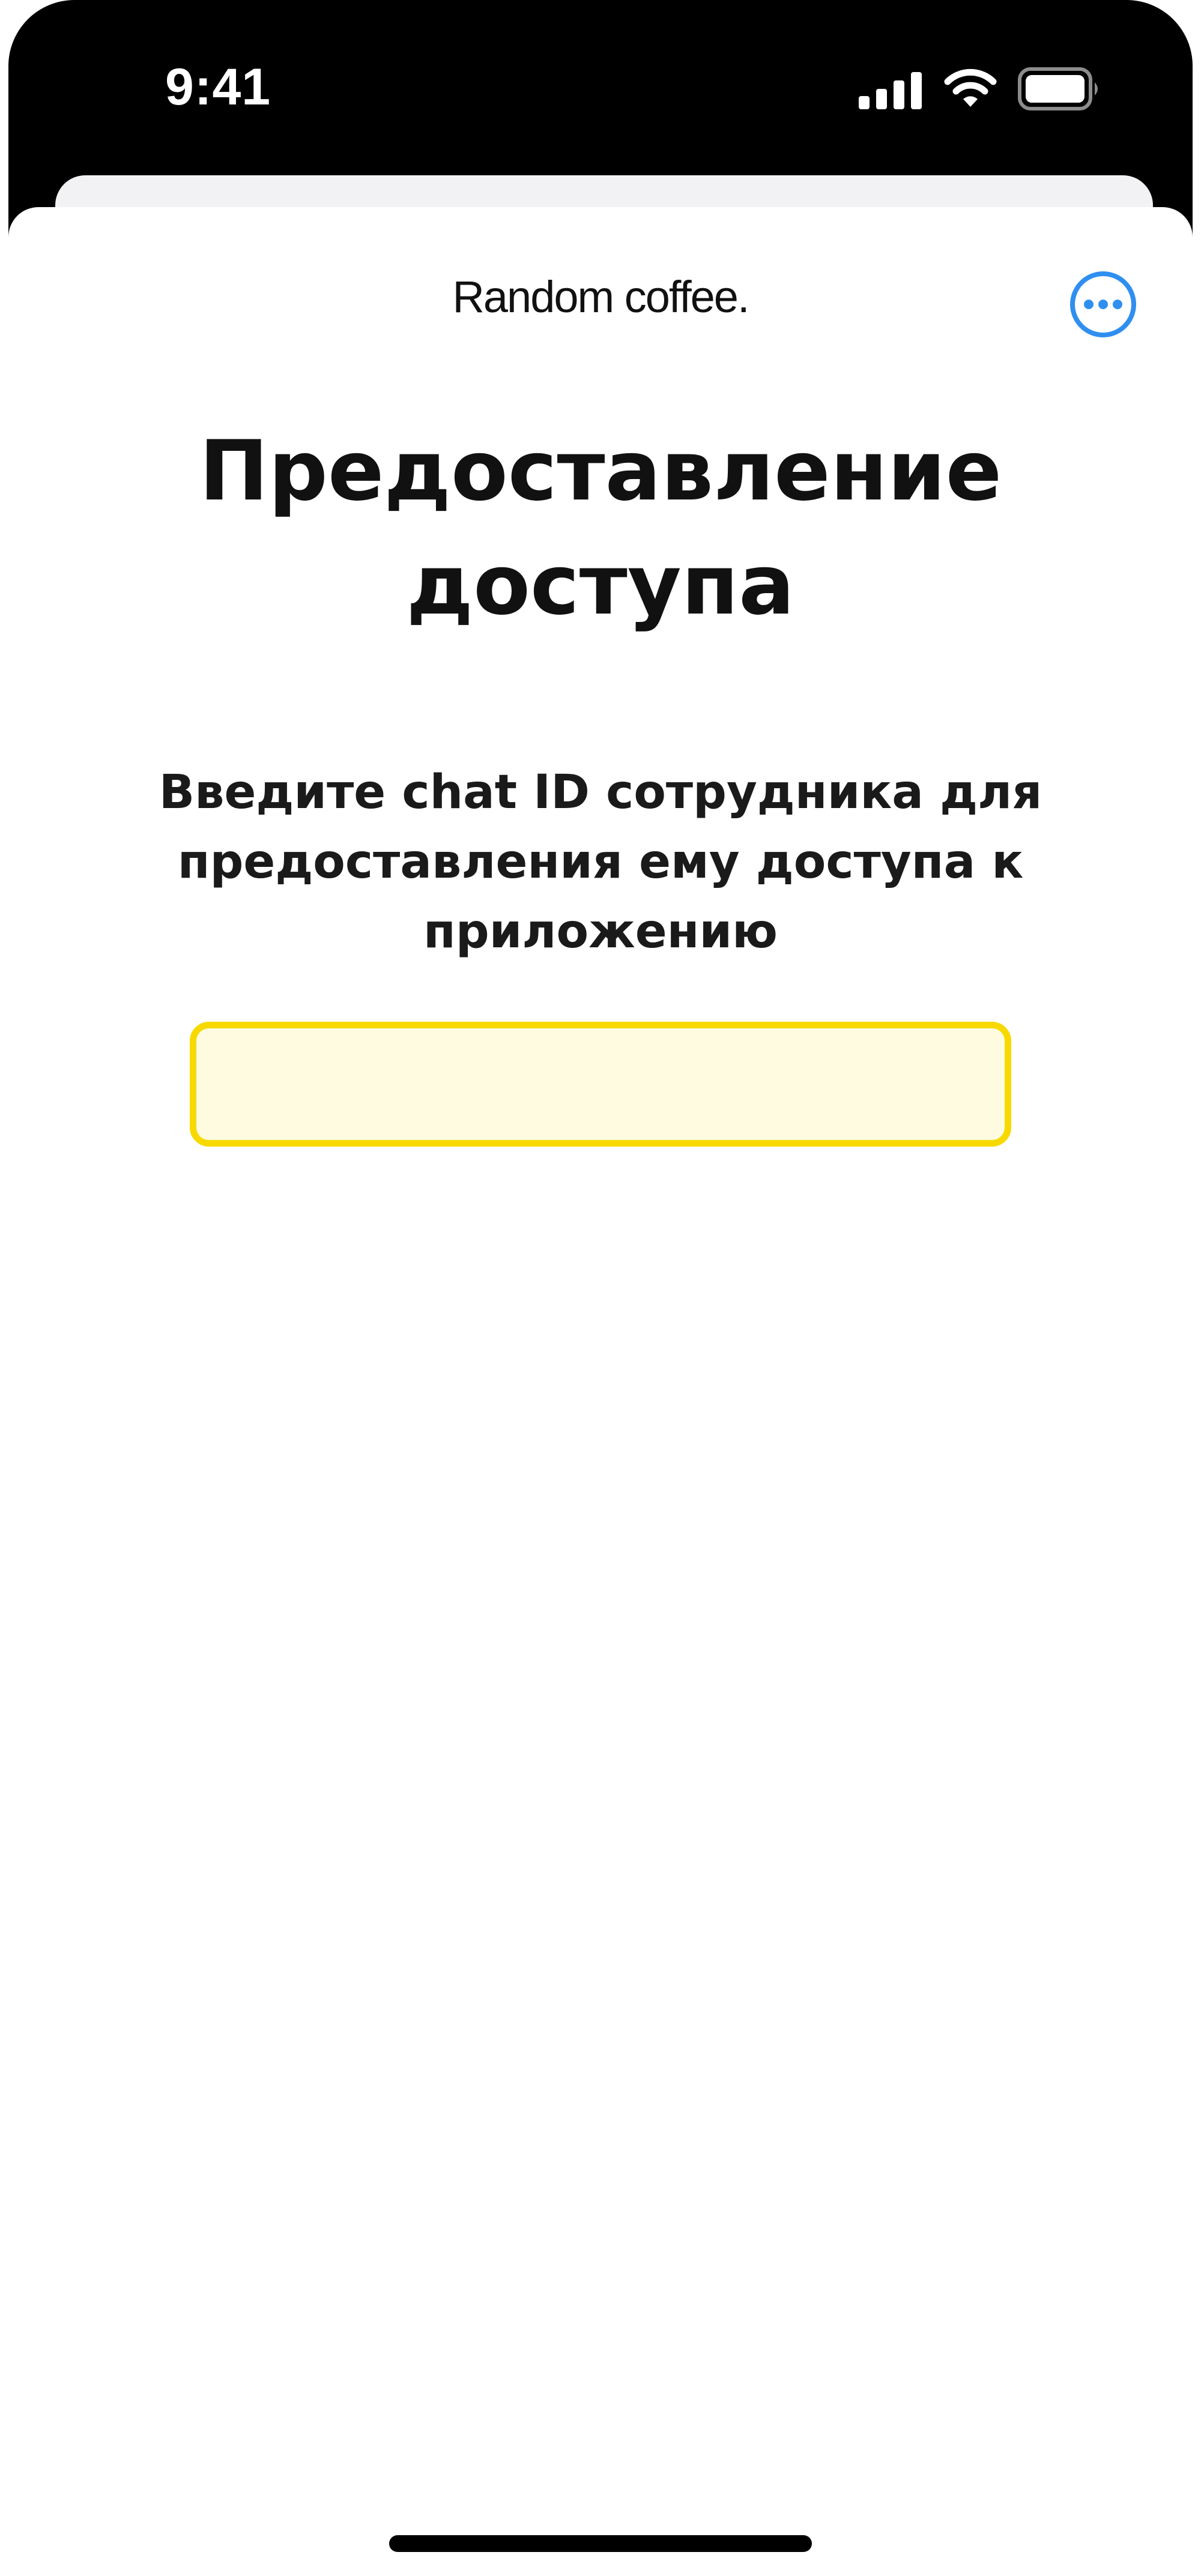 Image resolution: width=1201 pixels, height=2576 pixels. I want to click on page-title: Предоставление доступа, so click(600, 528).